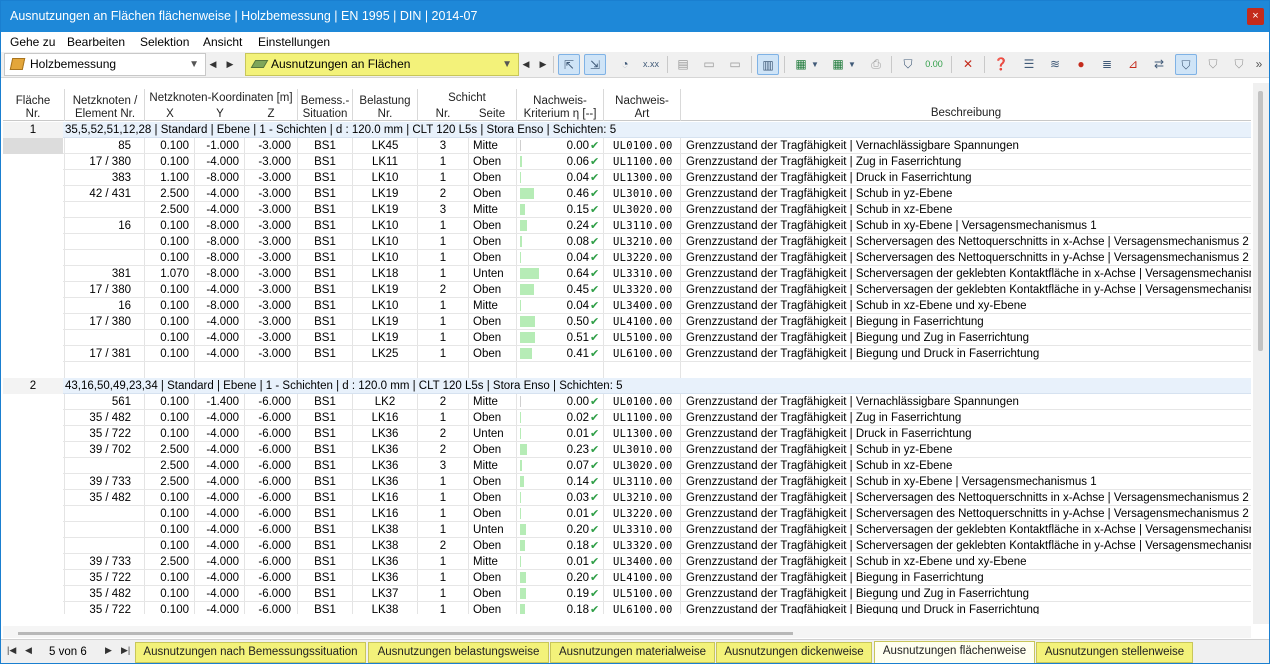 The width and height of the screenshot is (1270, 664). Describe the element at coordinates (174, 402) in the screenshot. I see `cell-x: 0.100` at that location.